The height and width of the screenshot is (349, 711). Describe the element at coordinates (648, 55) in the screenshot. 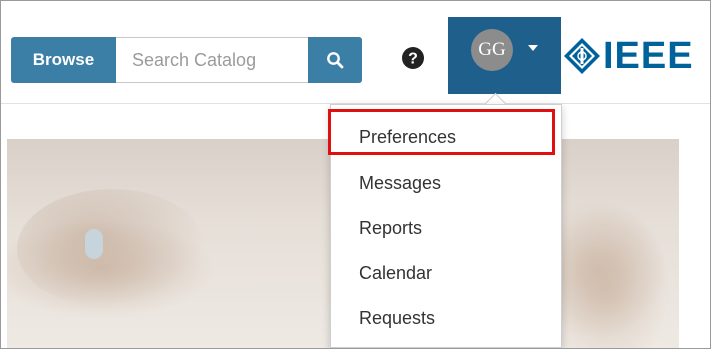

I see `logo-text: IEEE` at that location.